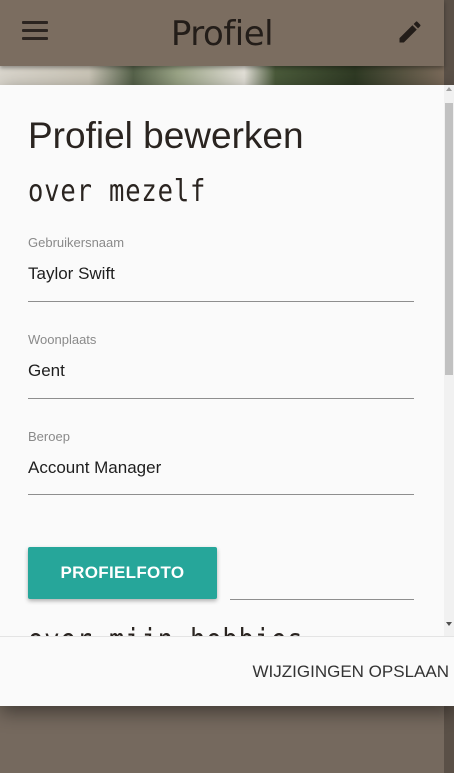 Image resolution: width=454 pixels, height=773 pixels. What do you see at coordinates (221, 494) in the screenshot?
I see `job-underline` at bounding box center [221, 494].